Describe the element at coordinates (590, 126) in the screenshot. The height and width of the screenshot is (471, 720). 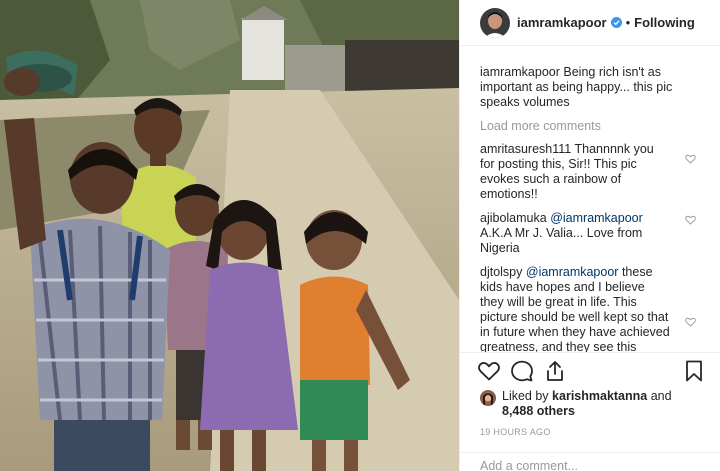
I see `load-more-comments-link: Load more comments` at that location.